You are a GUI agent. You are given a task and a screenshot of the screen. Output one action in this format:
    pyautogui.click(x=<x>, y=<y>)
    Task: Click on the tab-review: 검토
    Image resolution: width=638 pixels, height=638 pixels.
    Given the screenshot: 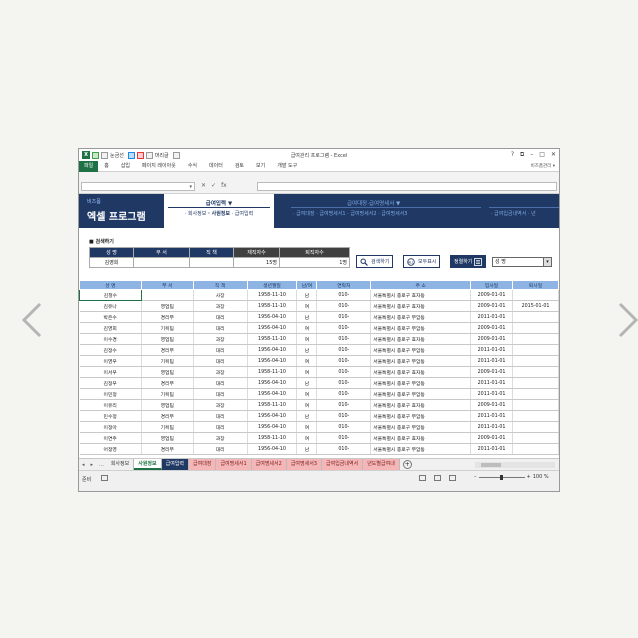 What is the action you would take?
    pyautogui.click(x=239, y=166)
    